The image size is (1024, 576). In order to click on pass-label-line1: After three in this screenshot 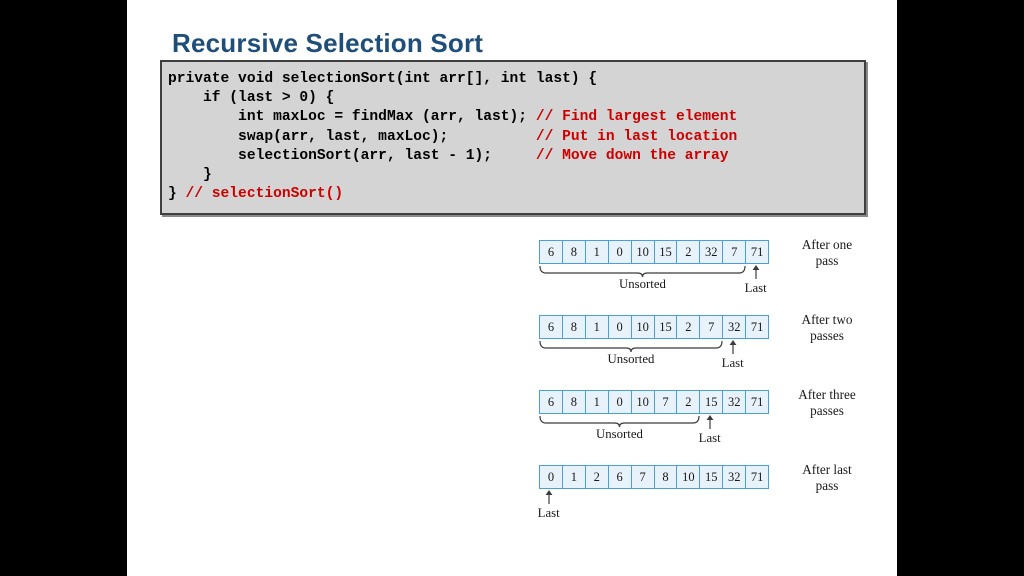, I will do `click(827, 394)`.